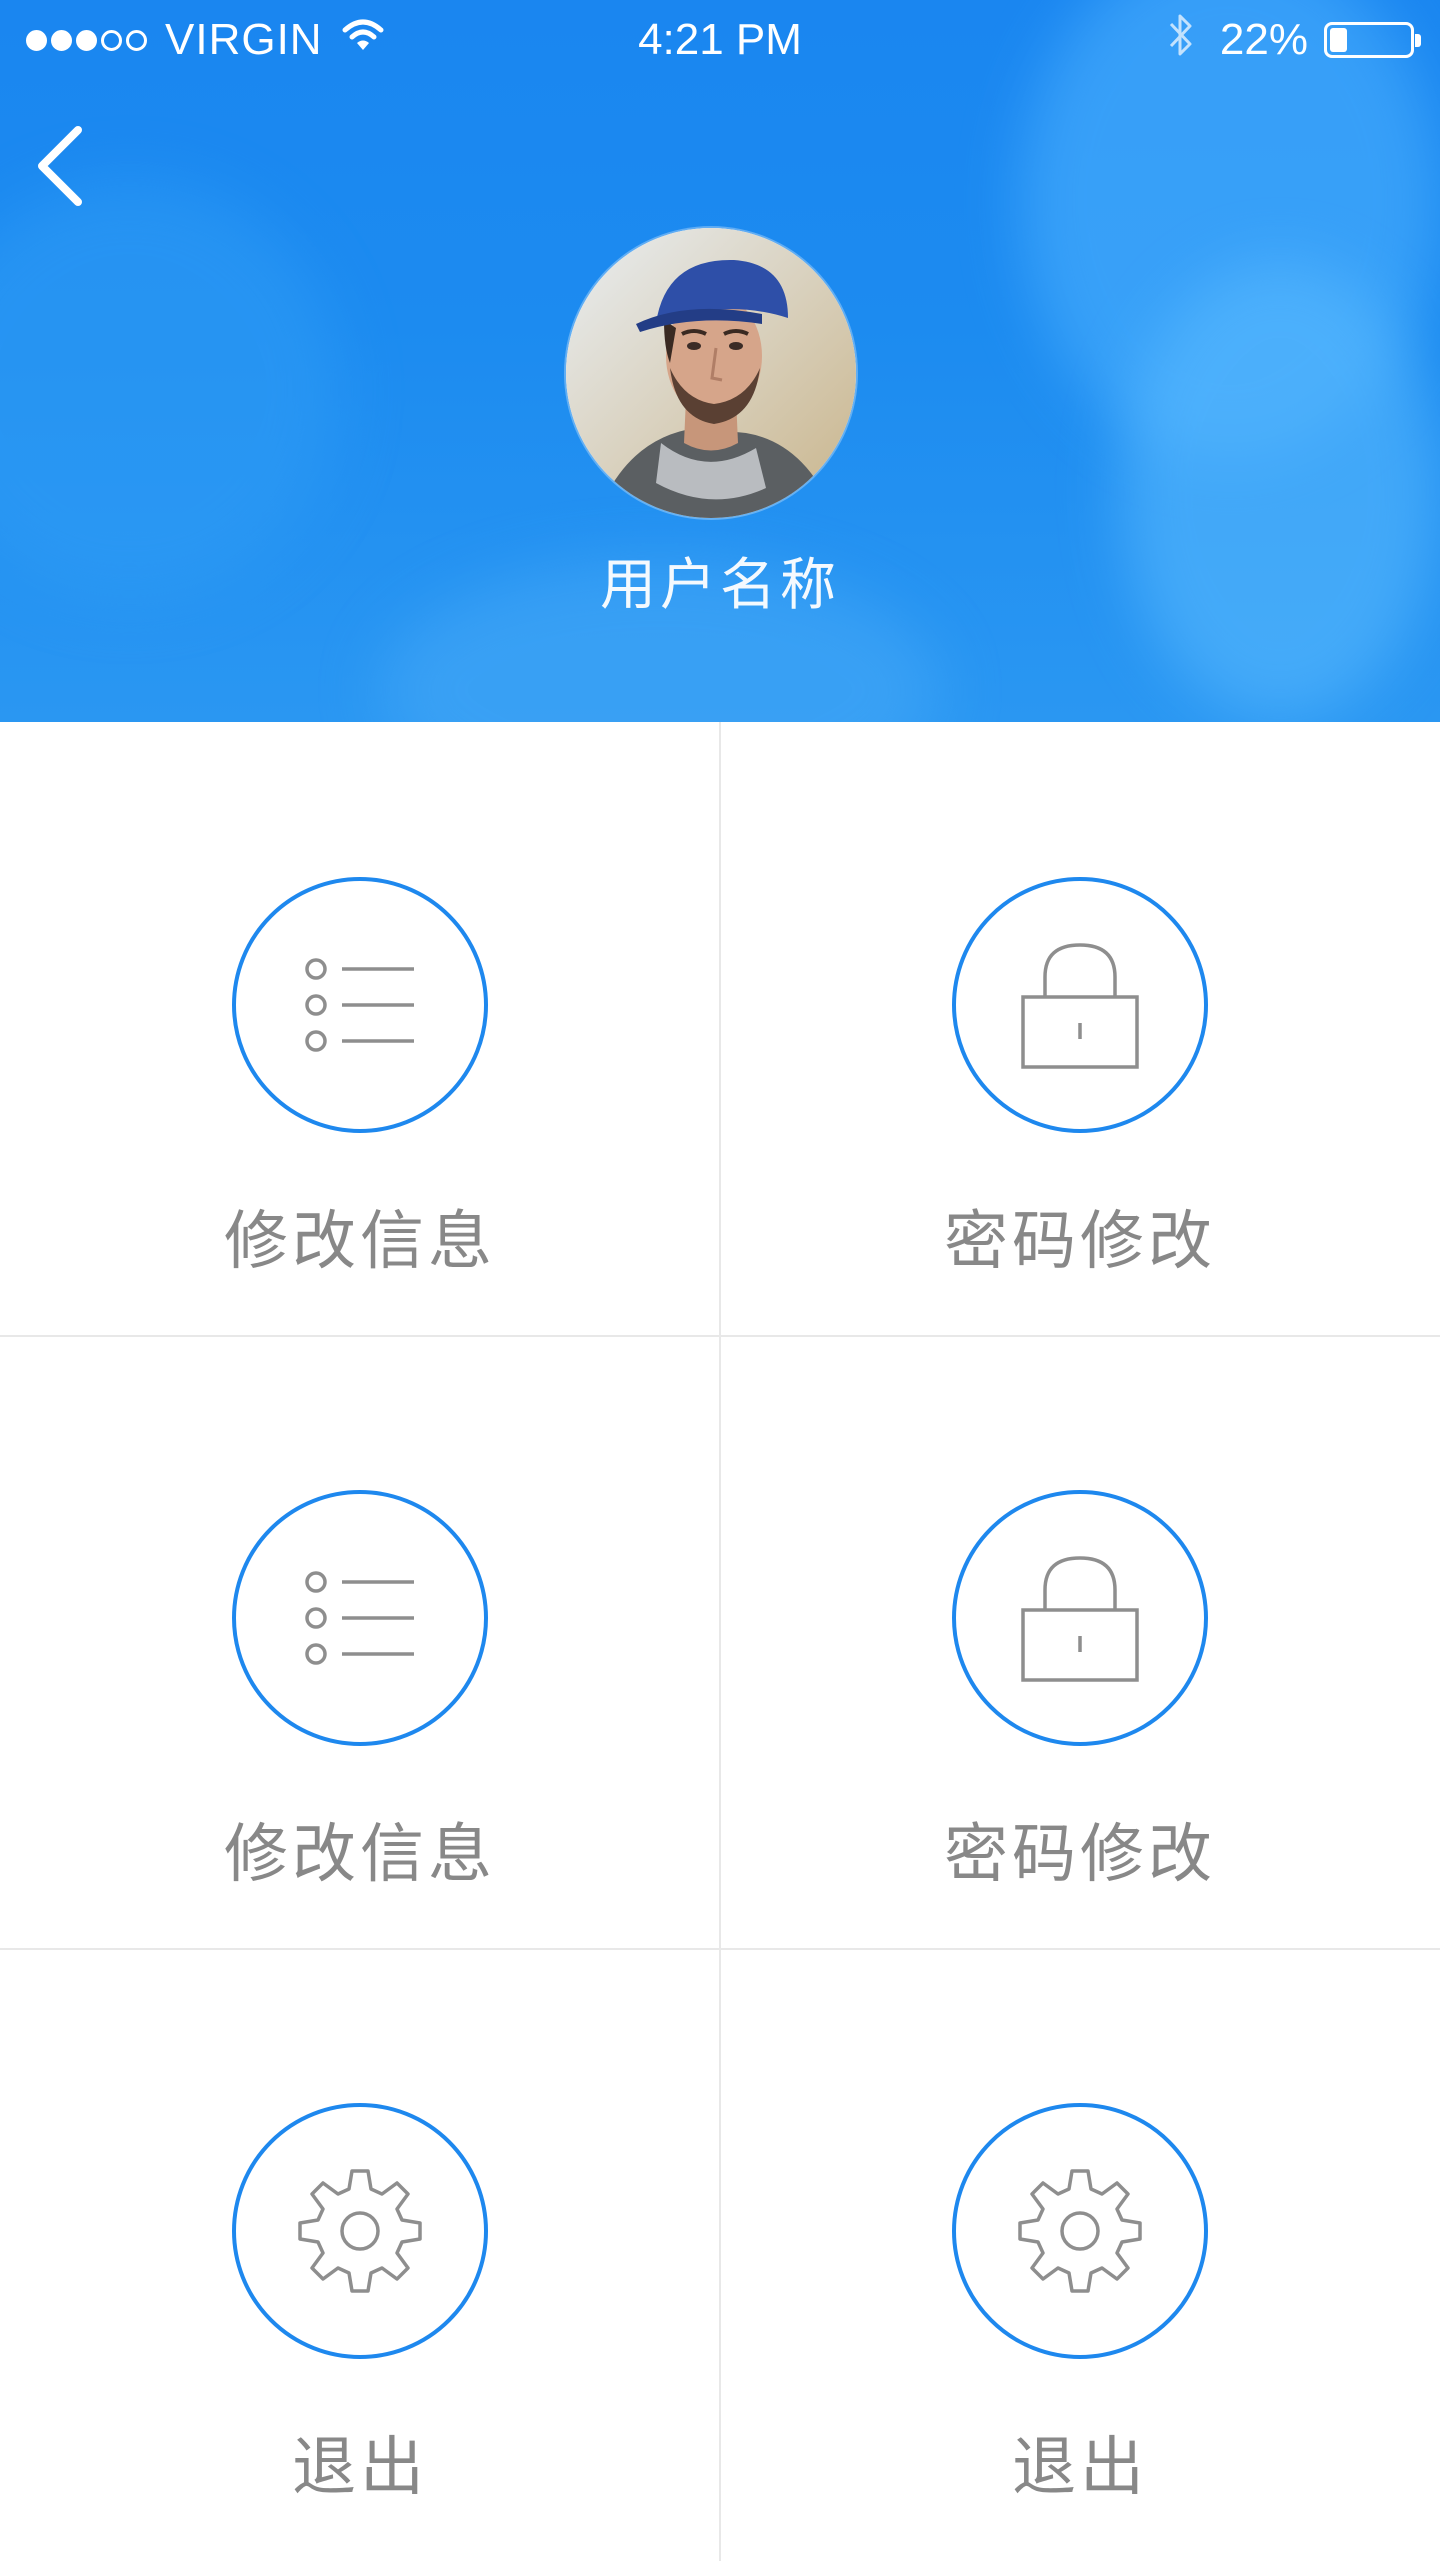 The image size is (1440, 2561). I want to click on battery-percent: 22%, so click(1263, 39).